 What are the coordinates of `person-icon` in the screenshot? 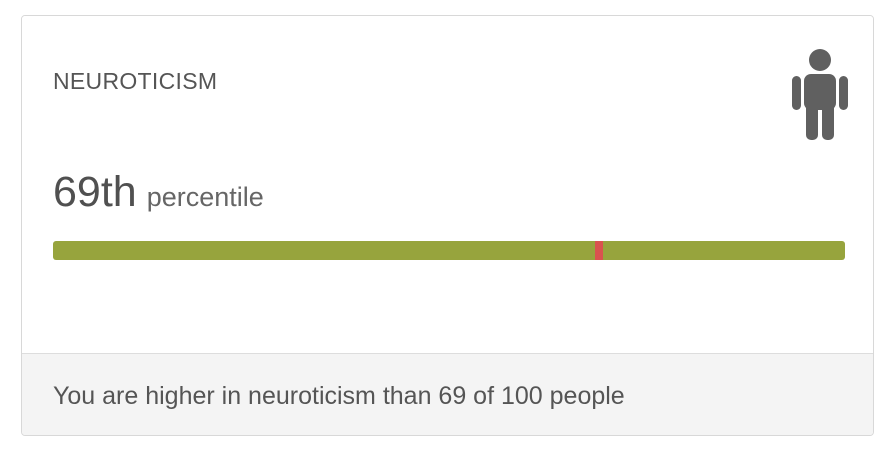 It's located at (820, 94).